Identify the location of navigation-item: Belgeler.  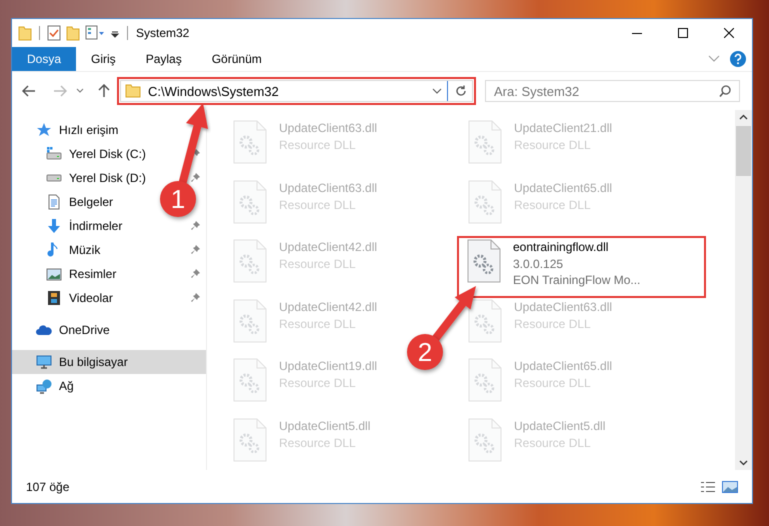
(65, 202).